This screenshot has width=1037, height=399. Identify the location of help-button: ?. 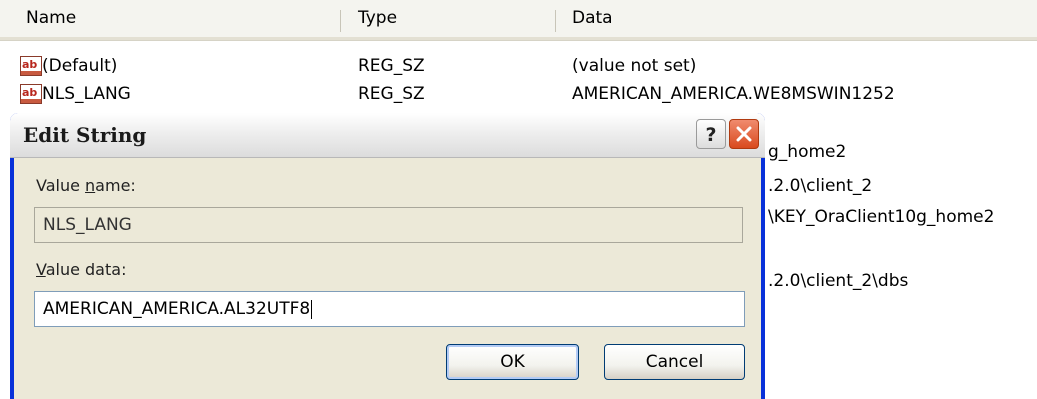
(711, 134).